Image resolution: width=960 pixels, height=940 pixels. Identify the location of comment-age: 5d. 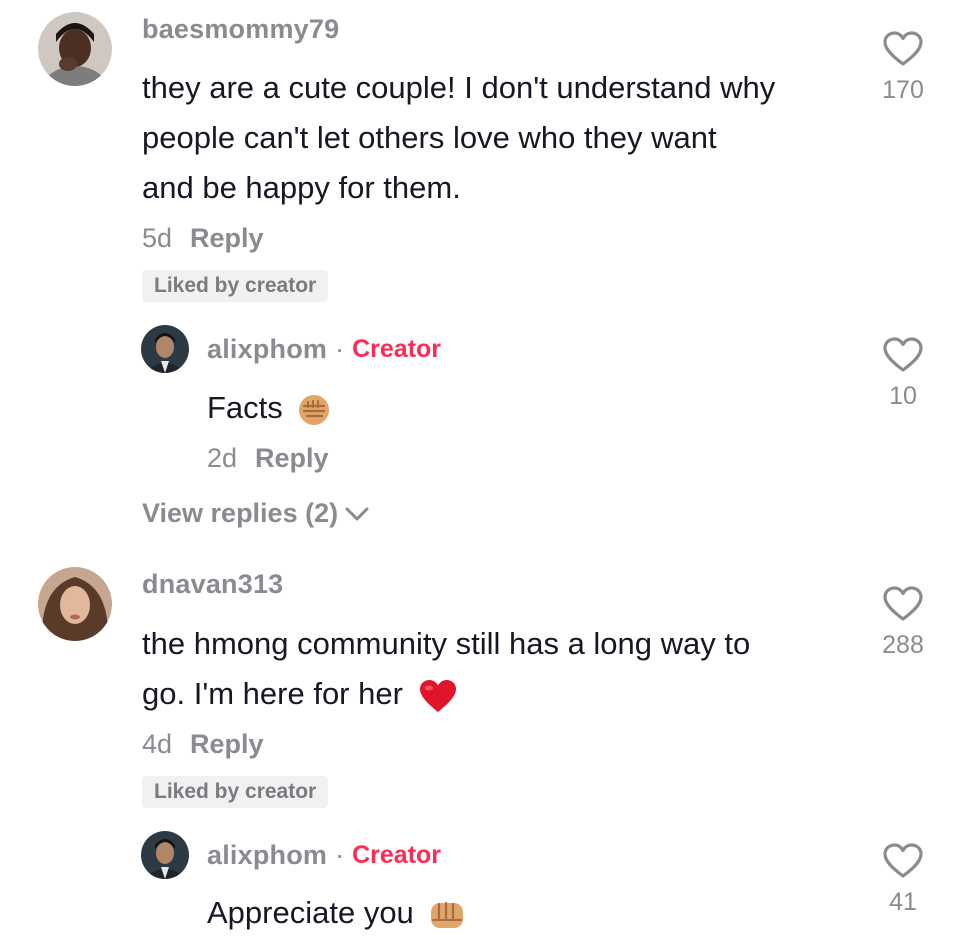
(157, 238).